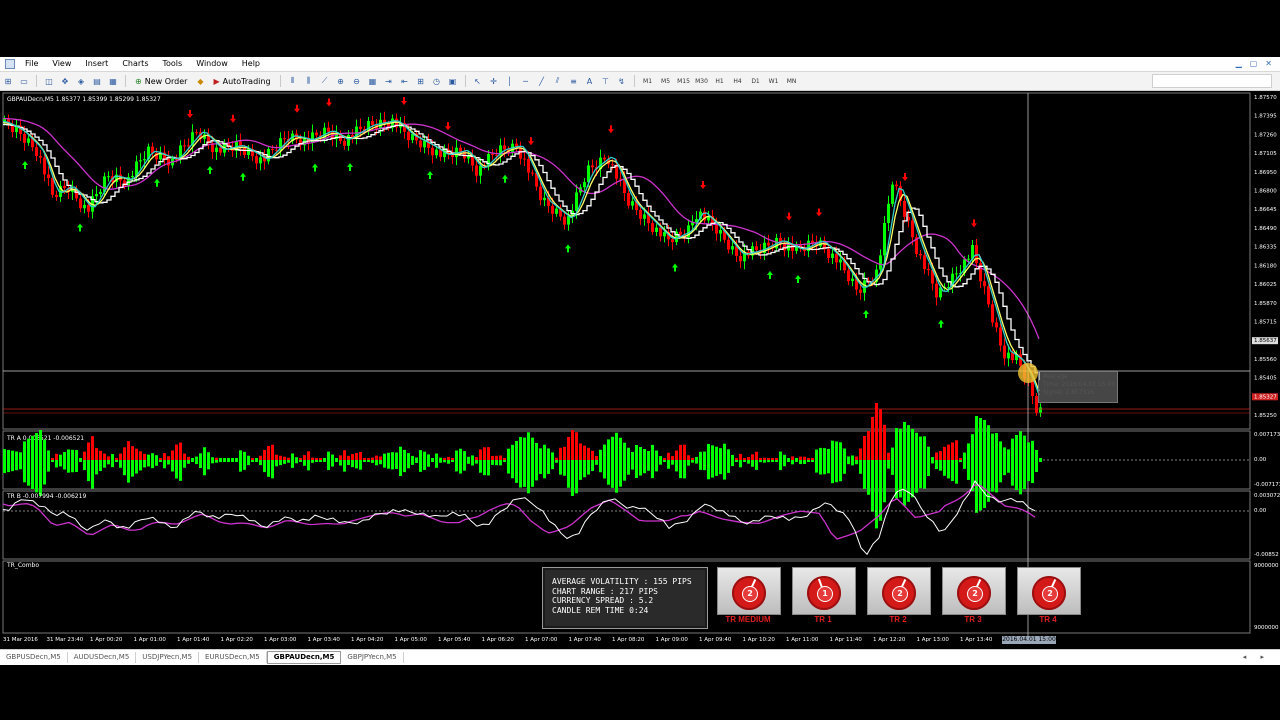  Describe the element at coordinates (8, 81) in the screenshot. I see `new-chart-icon: ⊞` at that location.